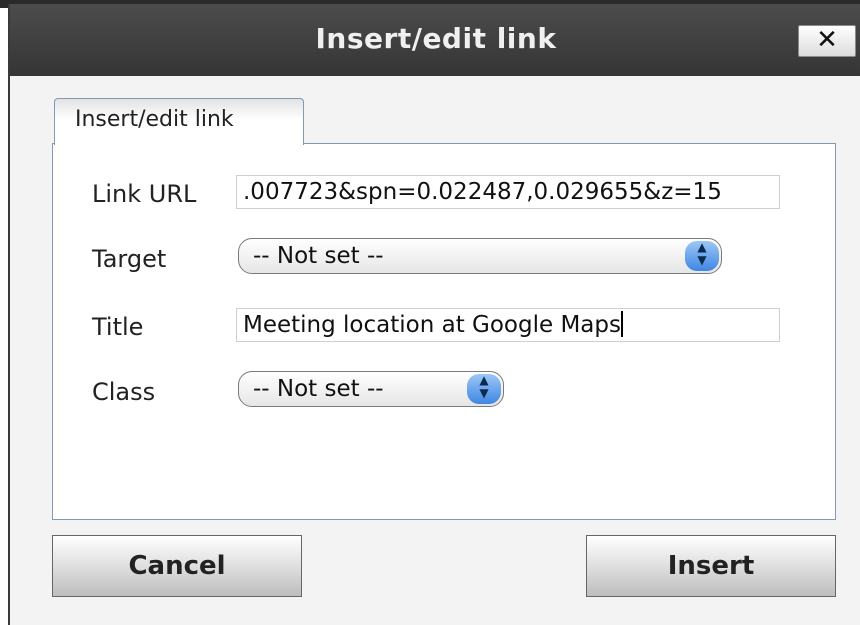 The image size is (860, 625). I want to click on close-button: ✕, so click(827, 41).